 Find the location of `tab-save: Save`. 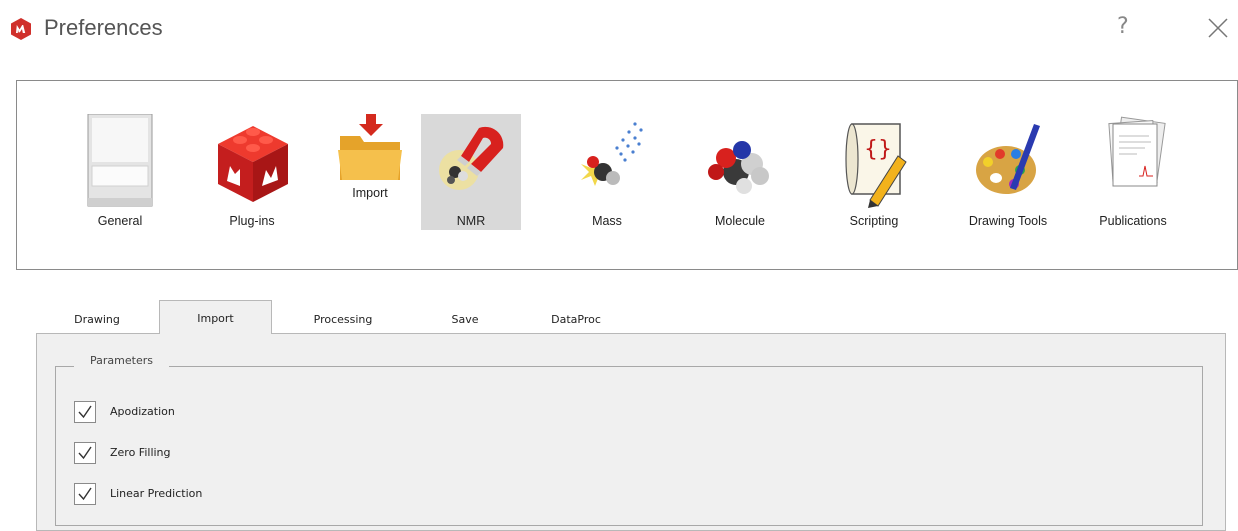

tab-save: Save is located at coordinates (465, 317).